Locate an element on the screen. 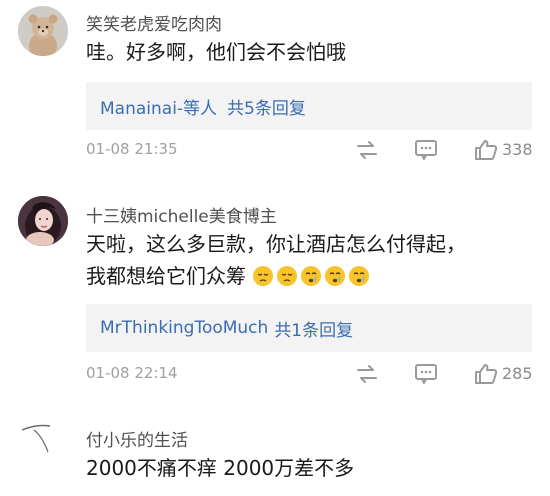 The height and width of the screenshot is (496, 550). comment-text: 哇。好多啊，他们会不会怕哦 is located at coordinates (216, 52).